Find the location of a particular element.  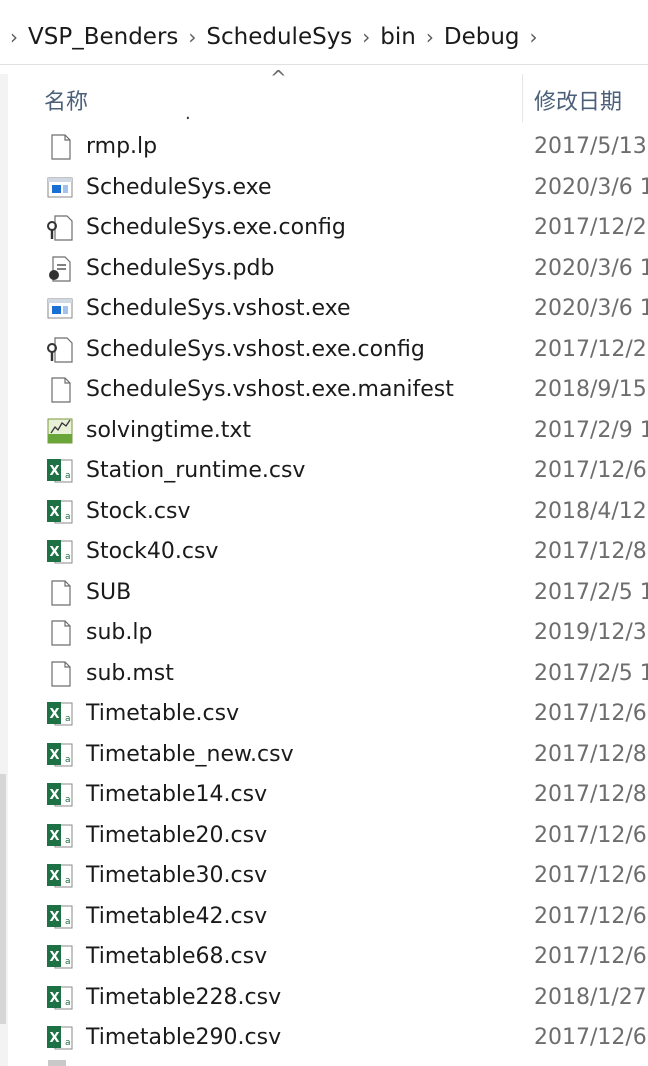

file-row: ScheduleSys.pdb 2020/3/6 1 is located at coordinates (328, 269).